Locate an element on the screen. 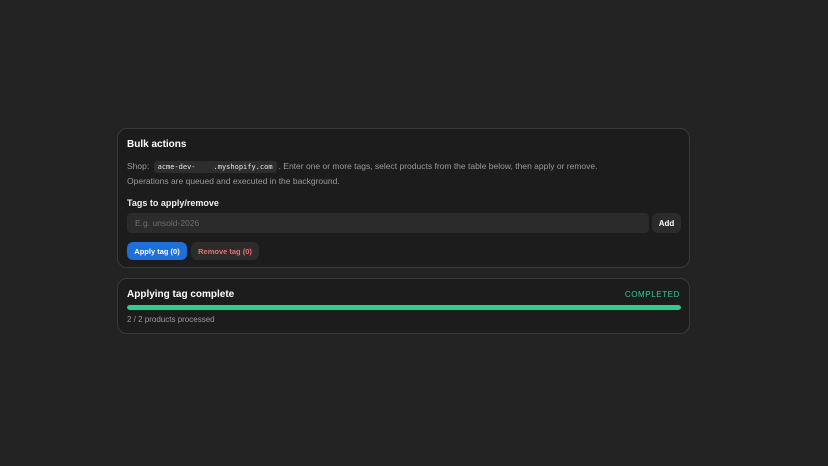 The image size is (828, 466). status-badge: COMPLETED is located at coordinates (652, 294).